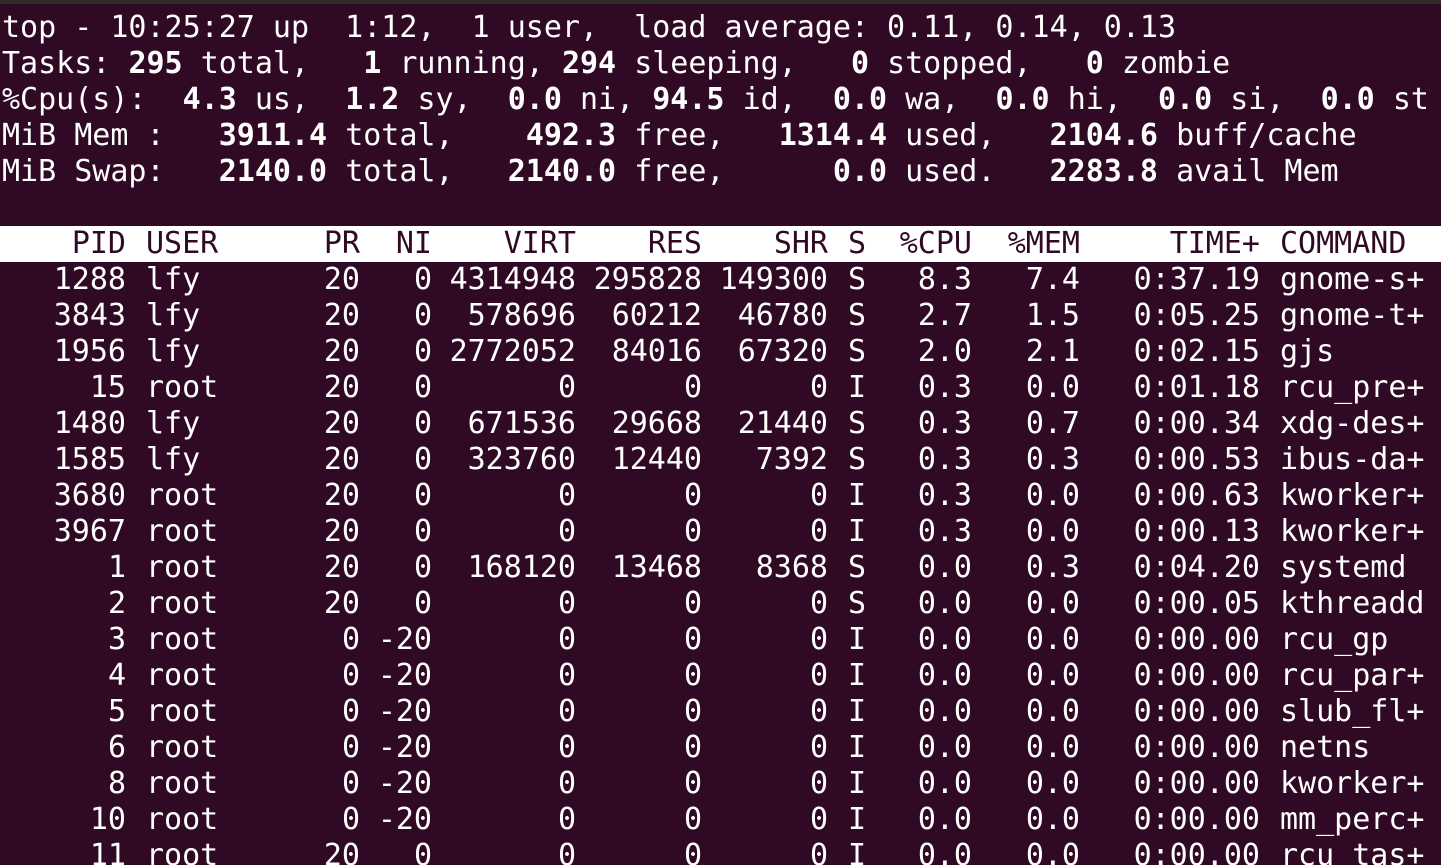  What do you see at coordinates (801, 244) in the screenshot?
I see `column-header-shr: SHR` at bounding box center [801, 244].